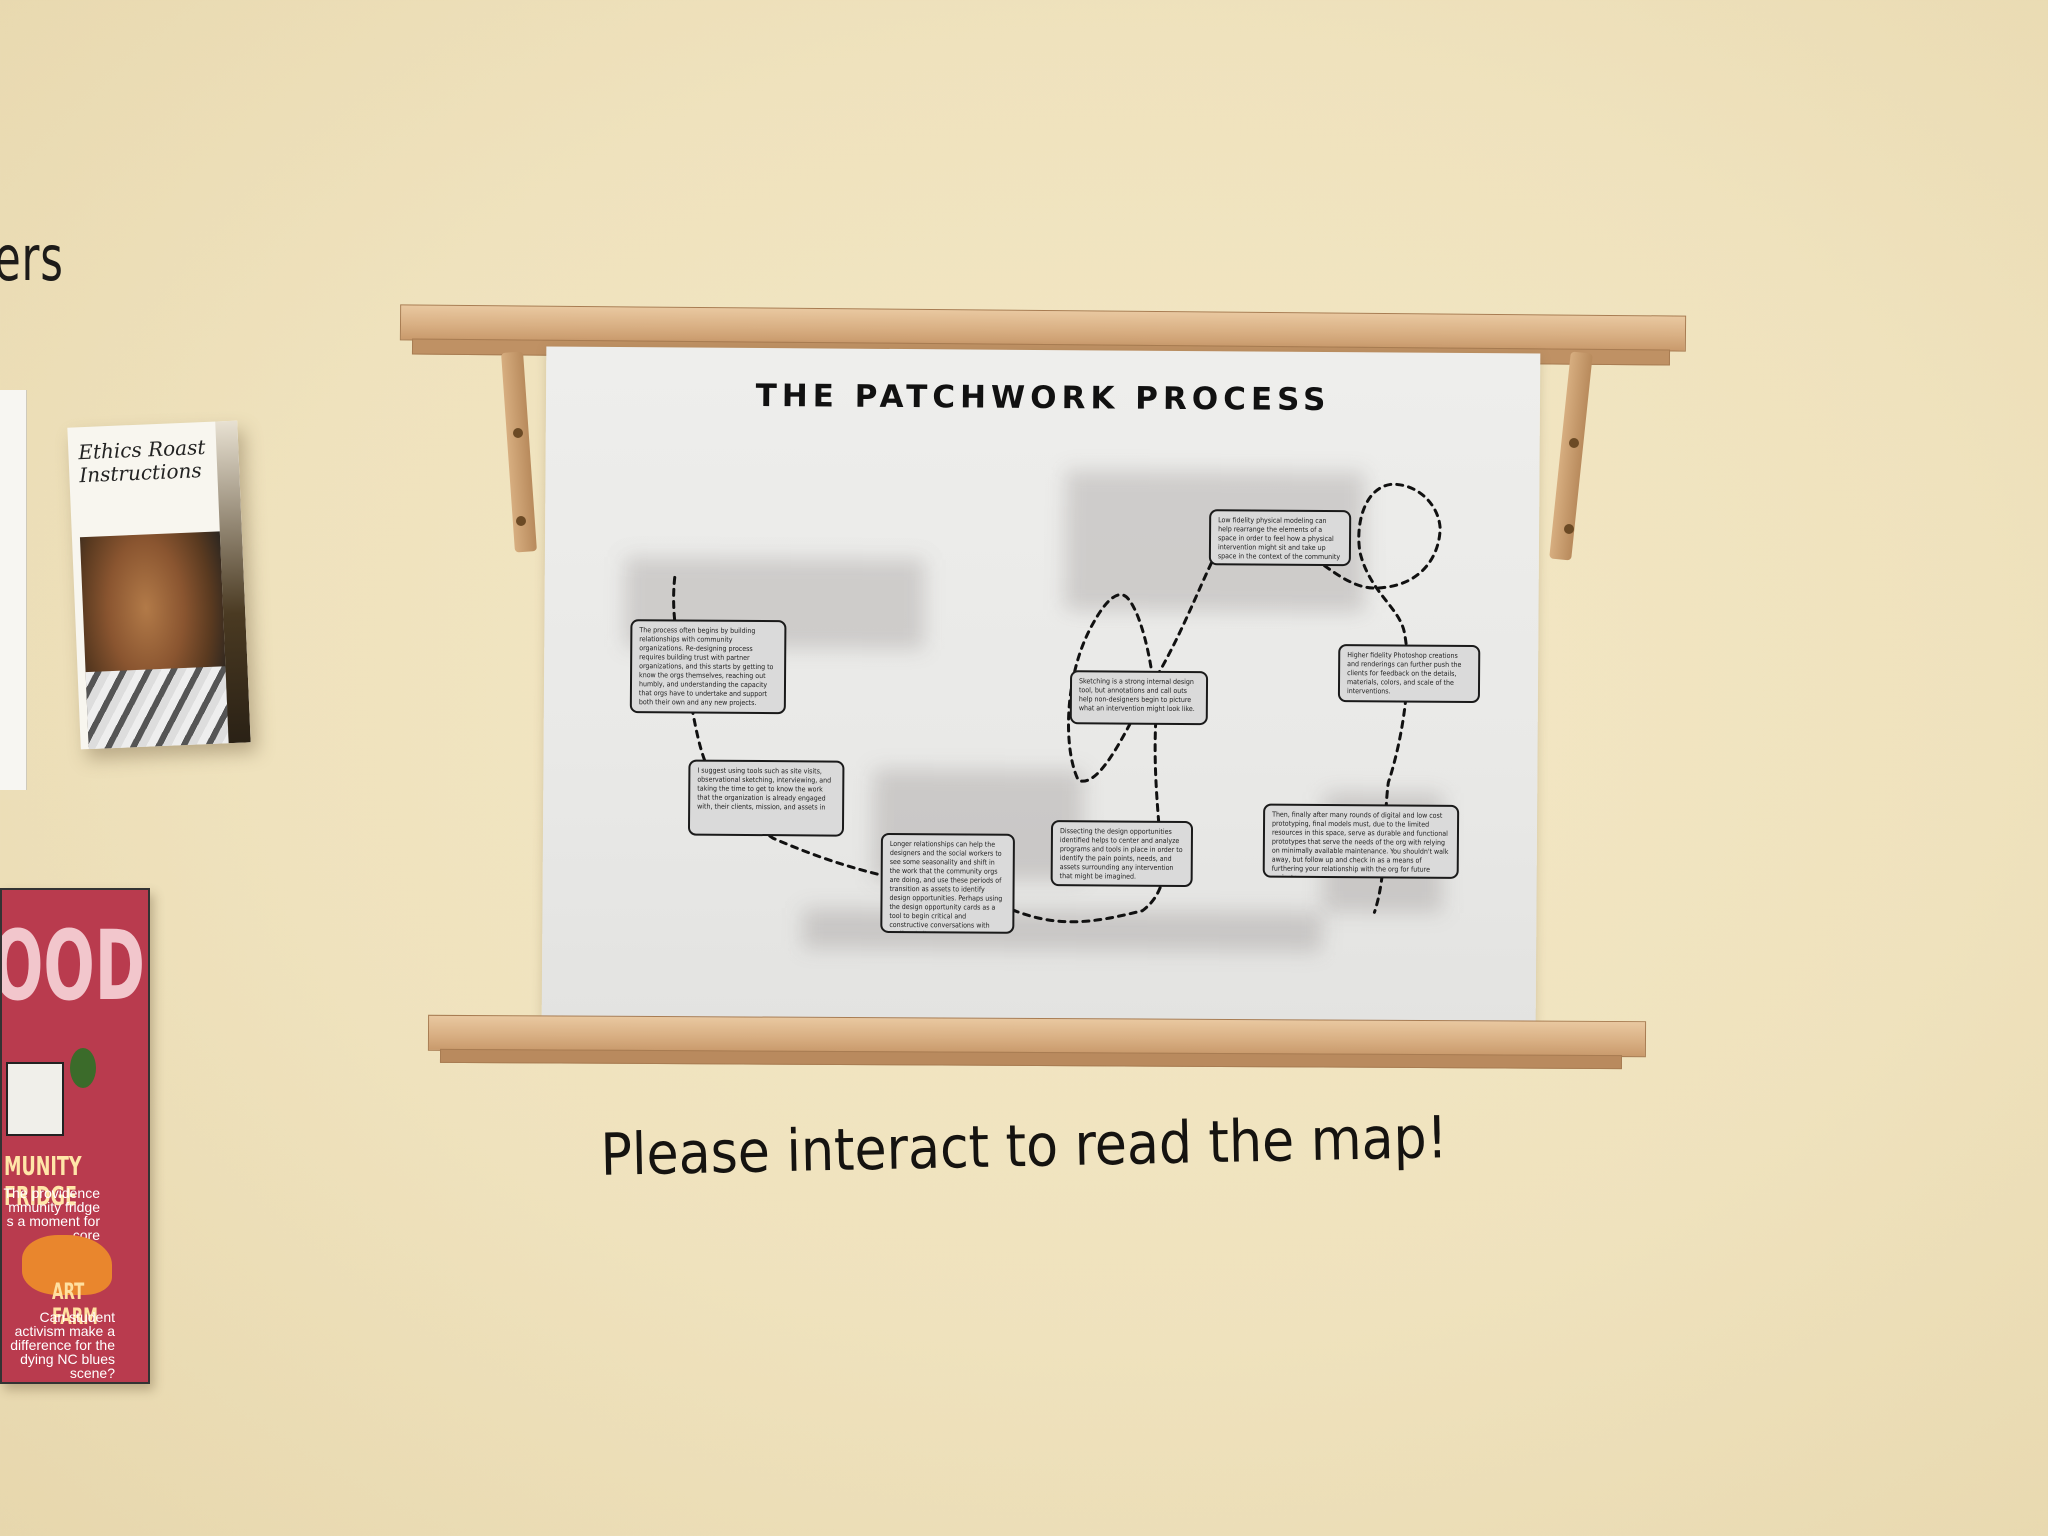 This screenshot has height=1536, width=2048. What do you see at coordinates (72, 966) in the screenshot?
I see `zine-headline: OOD` at bounding box center [72, 966].